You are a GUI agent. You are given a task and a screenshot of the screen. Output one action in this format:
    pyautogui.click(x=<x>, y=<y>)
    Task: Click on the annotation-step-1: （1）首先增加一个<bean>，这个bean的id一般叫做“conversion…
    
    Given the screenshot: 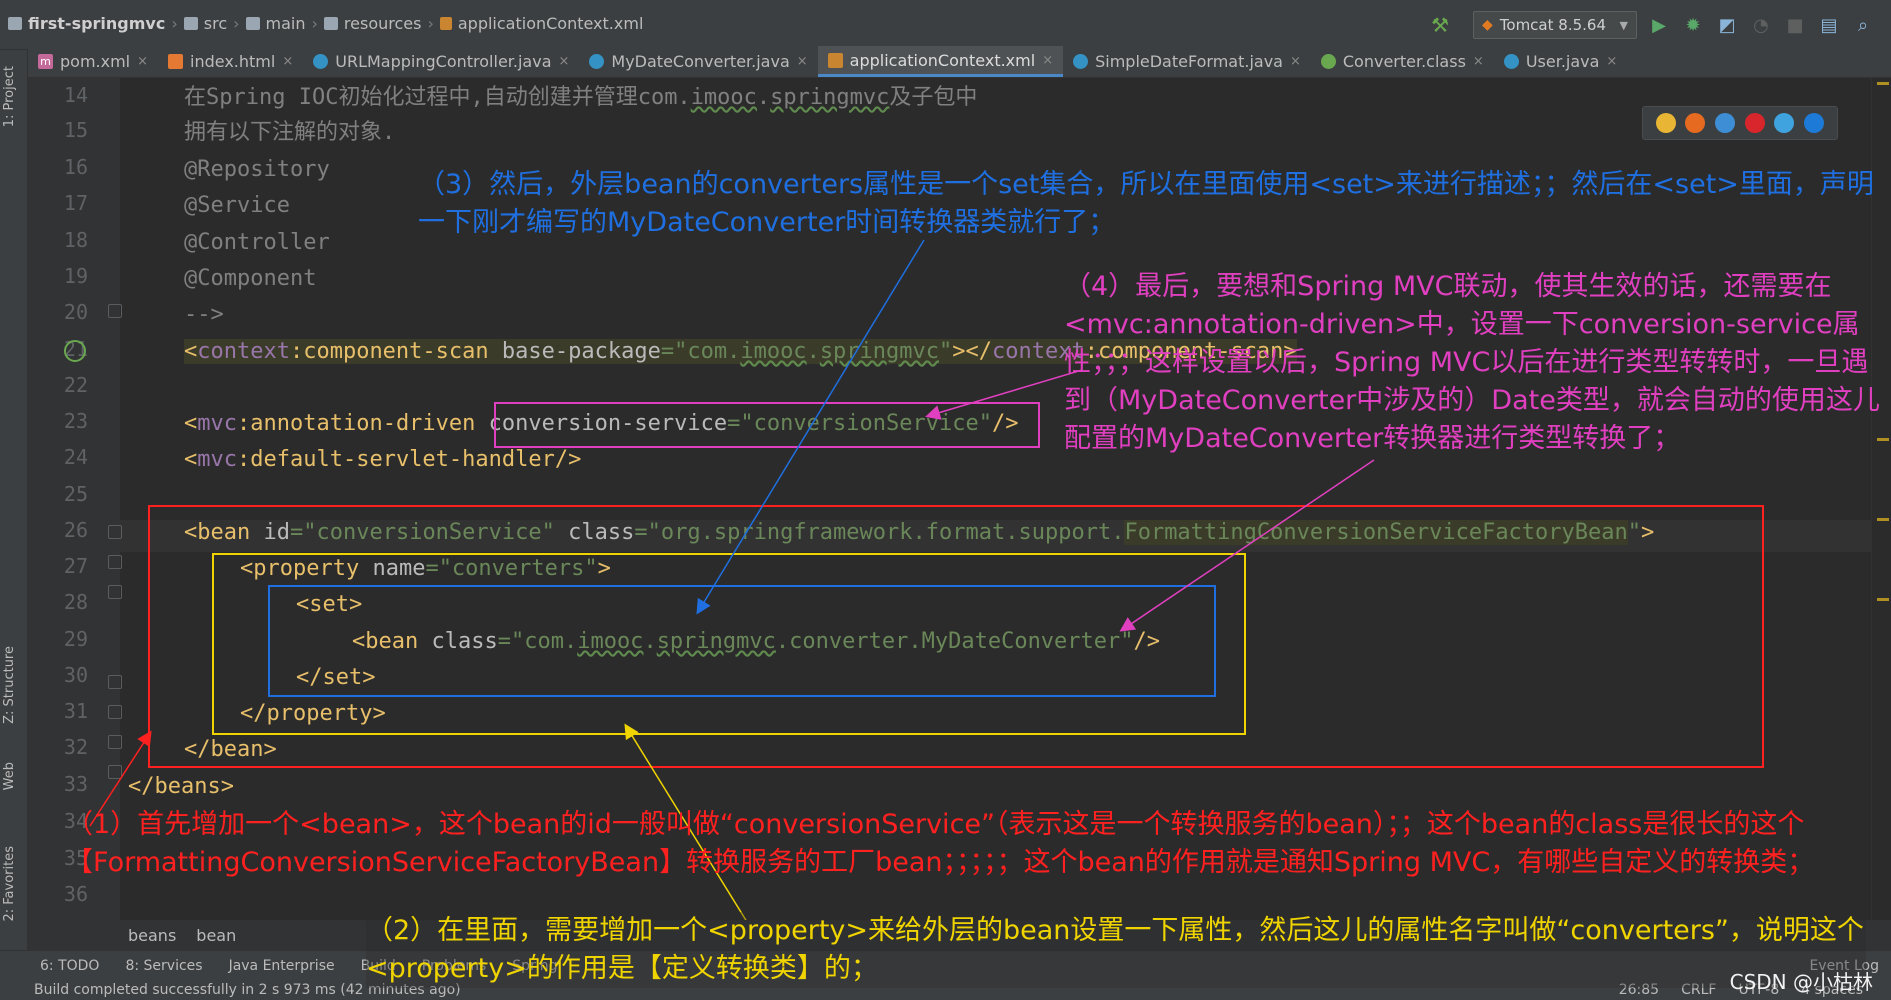 What is the action you would take?
    pyautogui.click(x=940, y=843)
    